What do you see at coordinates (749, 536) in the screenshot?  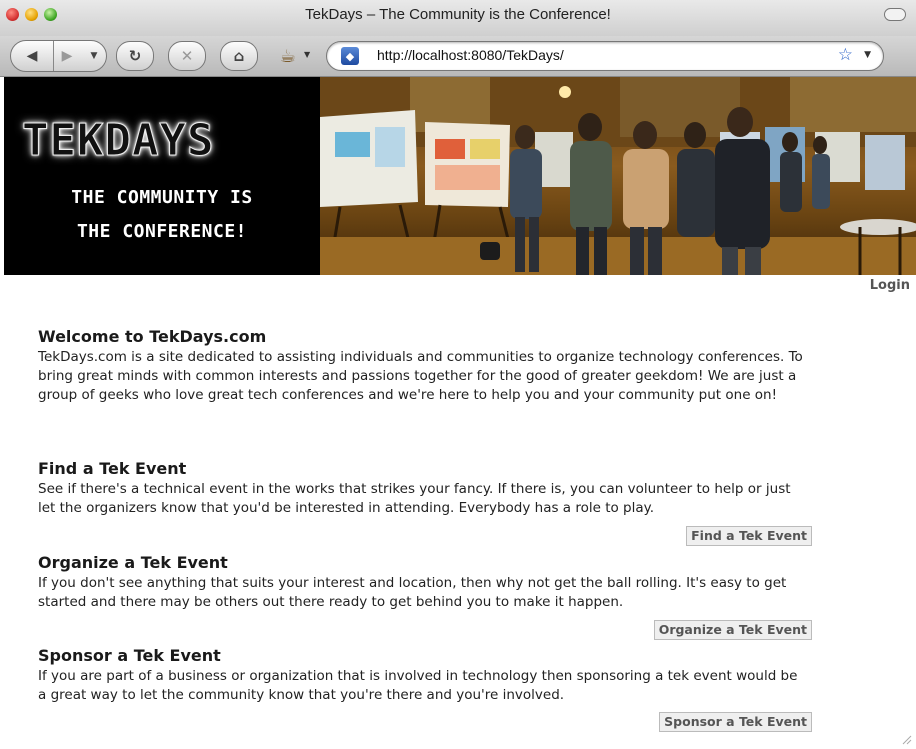 I see `find-event-button: Find a Tek Event` at bounding box center [749, 536].